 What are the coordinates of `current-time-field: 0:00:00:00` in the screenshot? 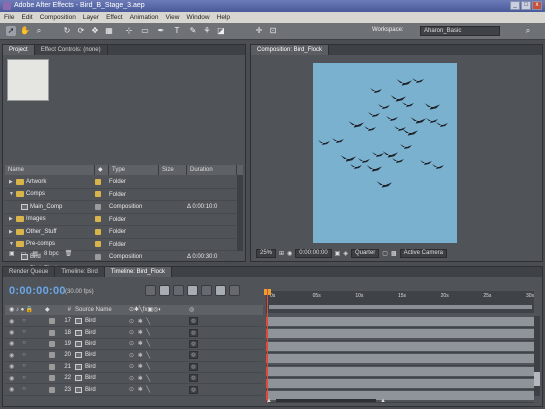 It's located at (313, 253).